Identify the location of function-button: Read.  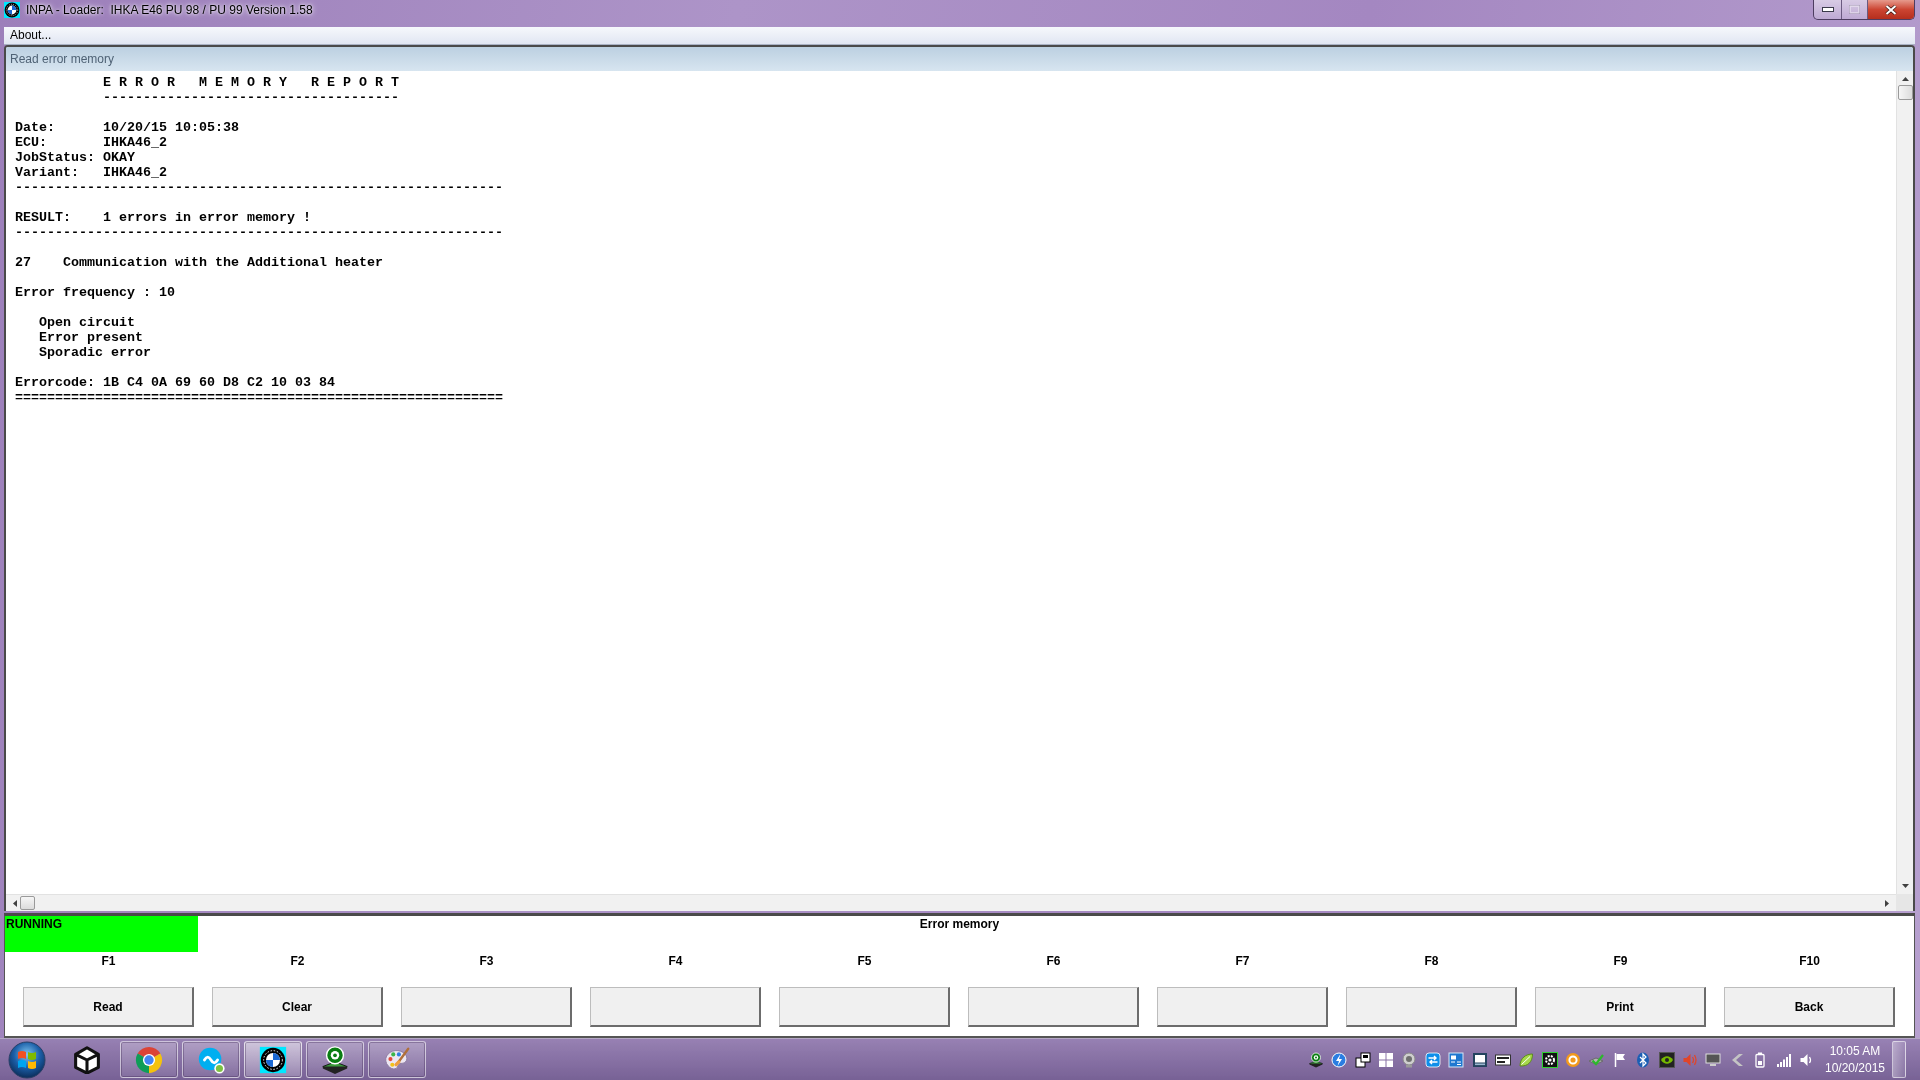
(108, 1007).